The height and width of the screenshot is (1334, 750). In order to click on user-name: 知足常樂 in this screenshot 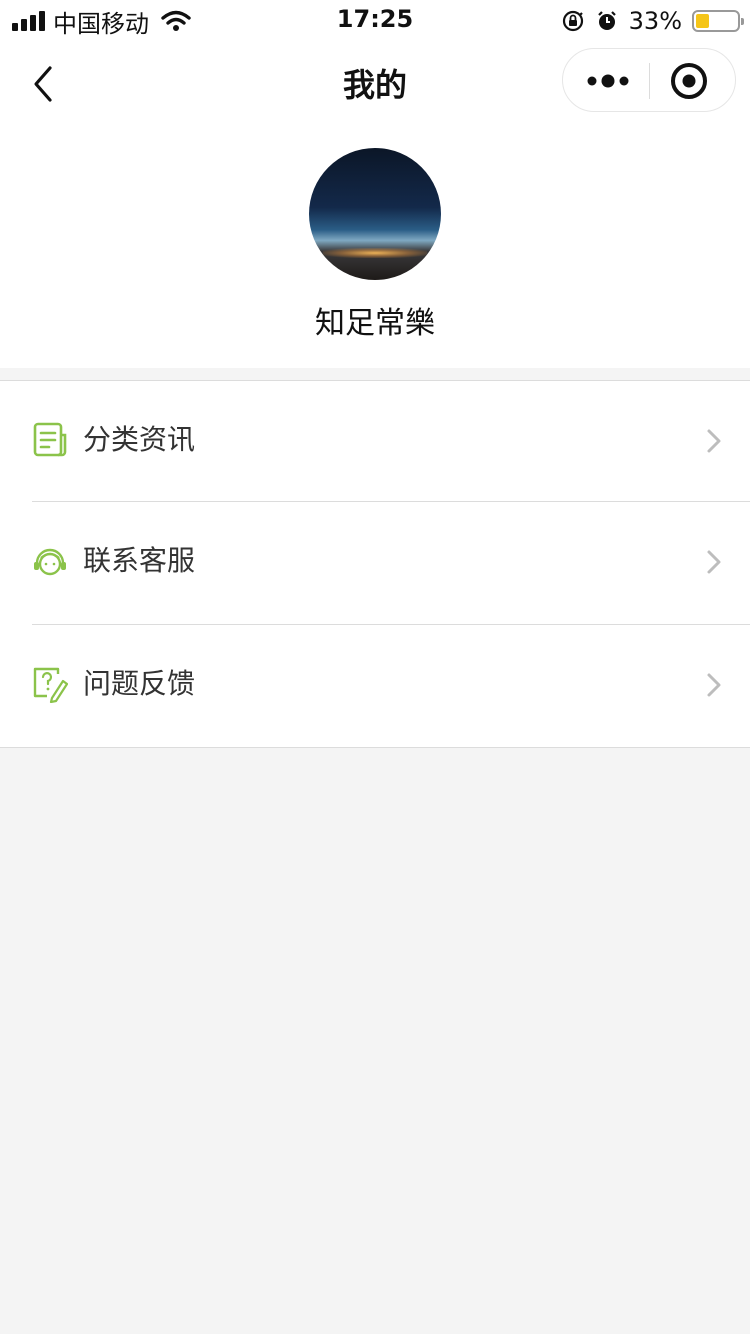, I will do `click(375, 323)`.